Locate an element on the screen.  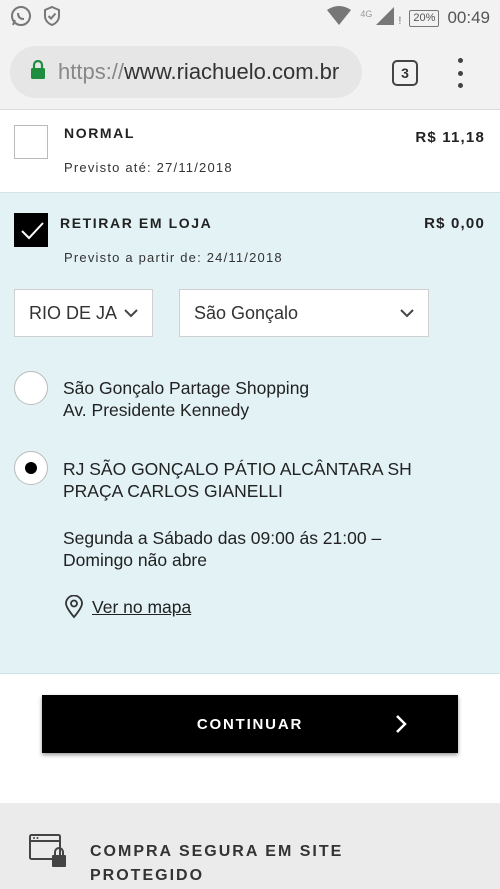
city-select-value: São Gonçalo is located at coordinates (246, 312).